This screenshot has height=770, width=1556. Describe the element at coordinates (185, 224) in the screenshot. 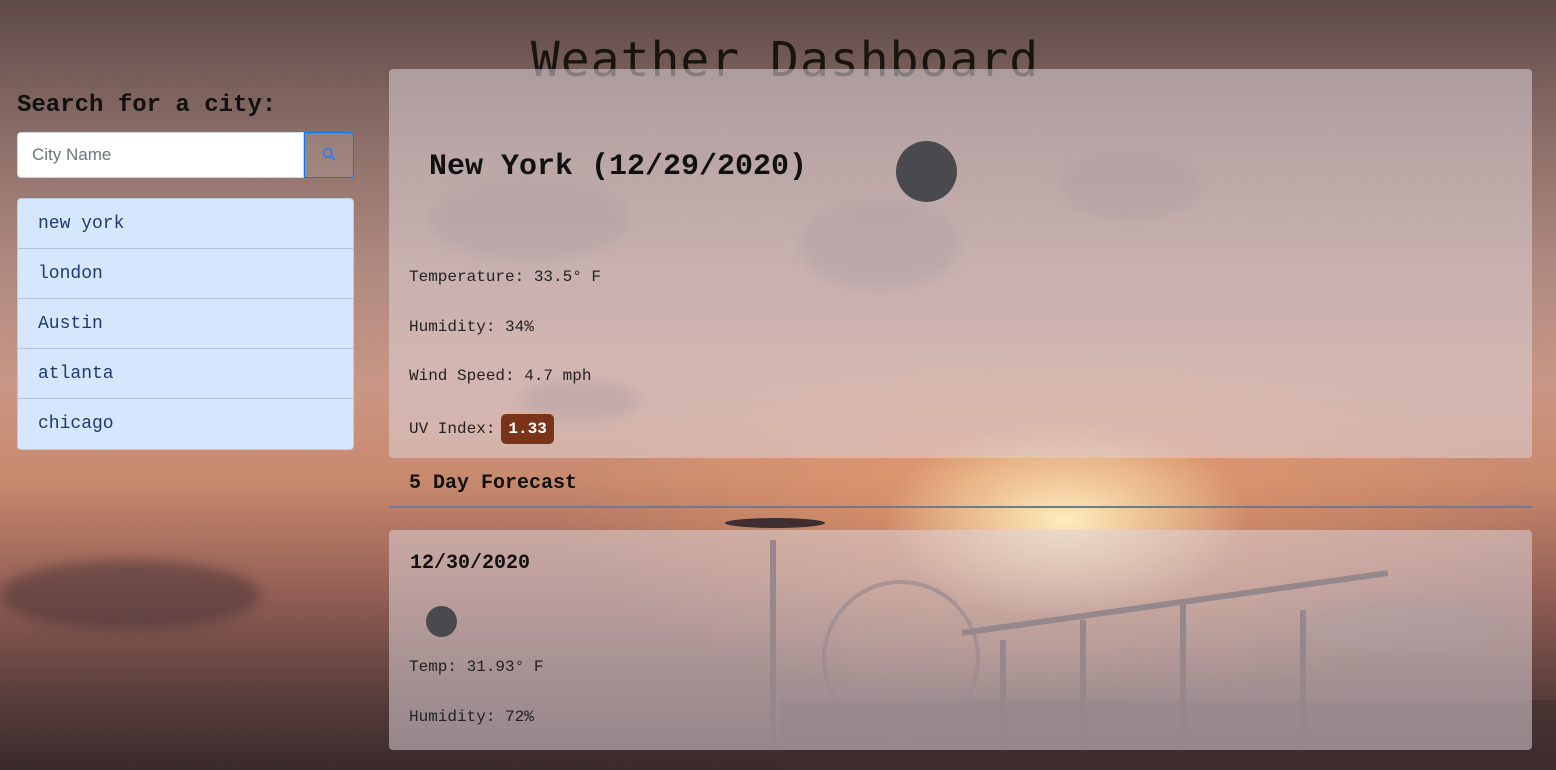

I see `history-item-new-york: new york` at that location.